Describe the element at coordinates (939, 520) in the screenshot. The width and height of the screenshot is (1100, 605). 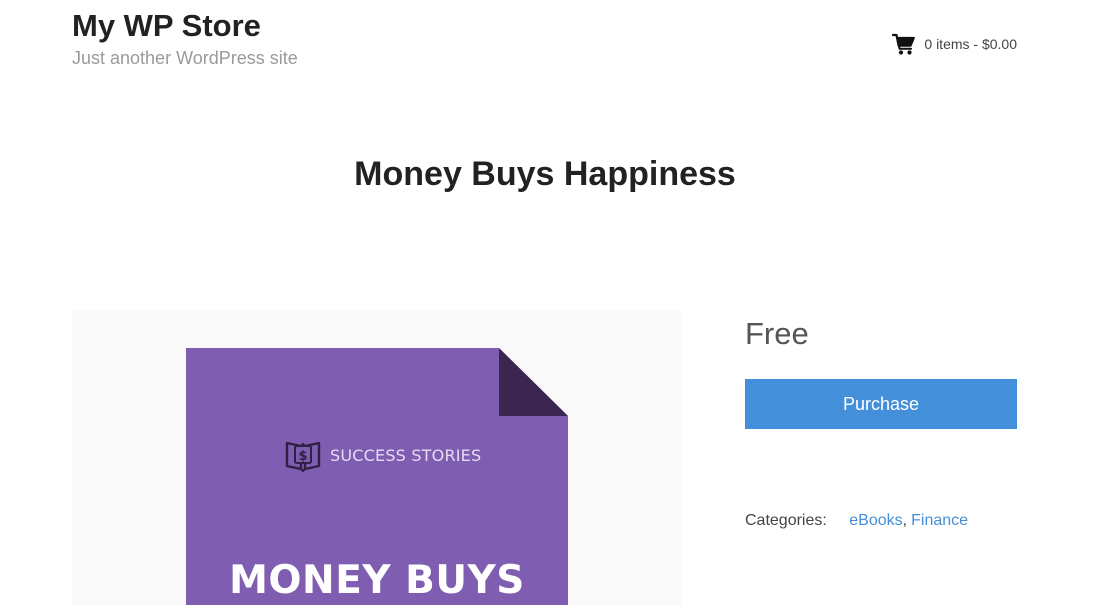
I see `category-link-finance: Finance` at that location.